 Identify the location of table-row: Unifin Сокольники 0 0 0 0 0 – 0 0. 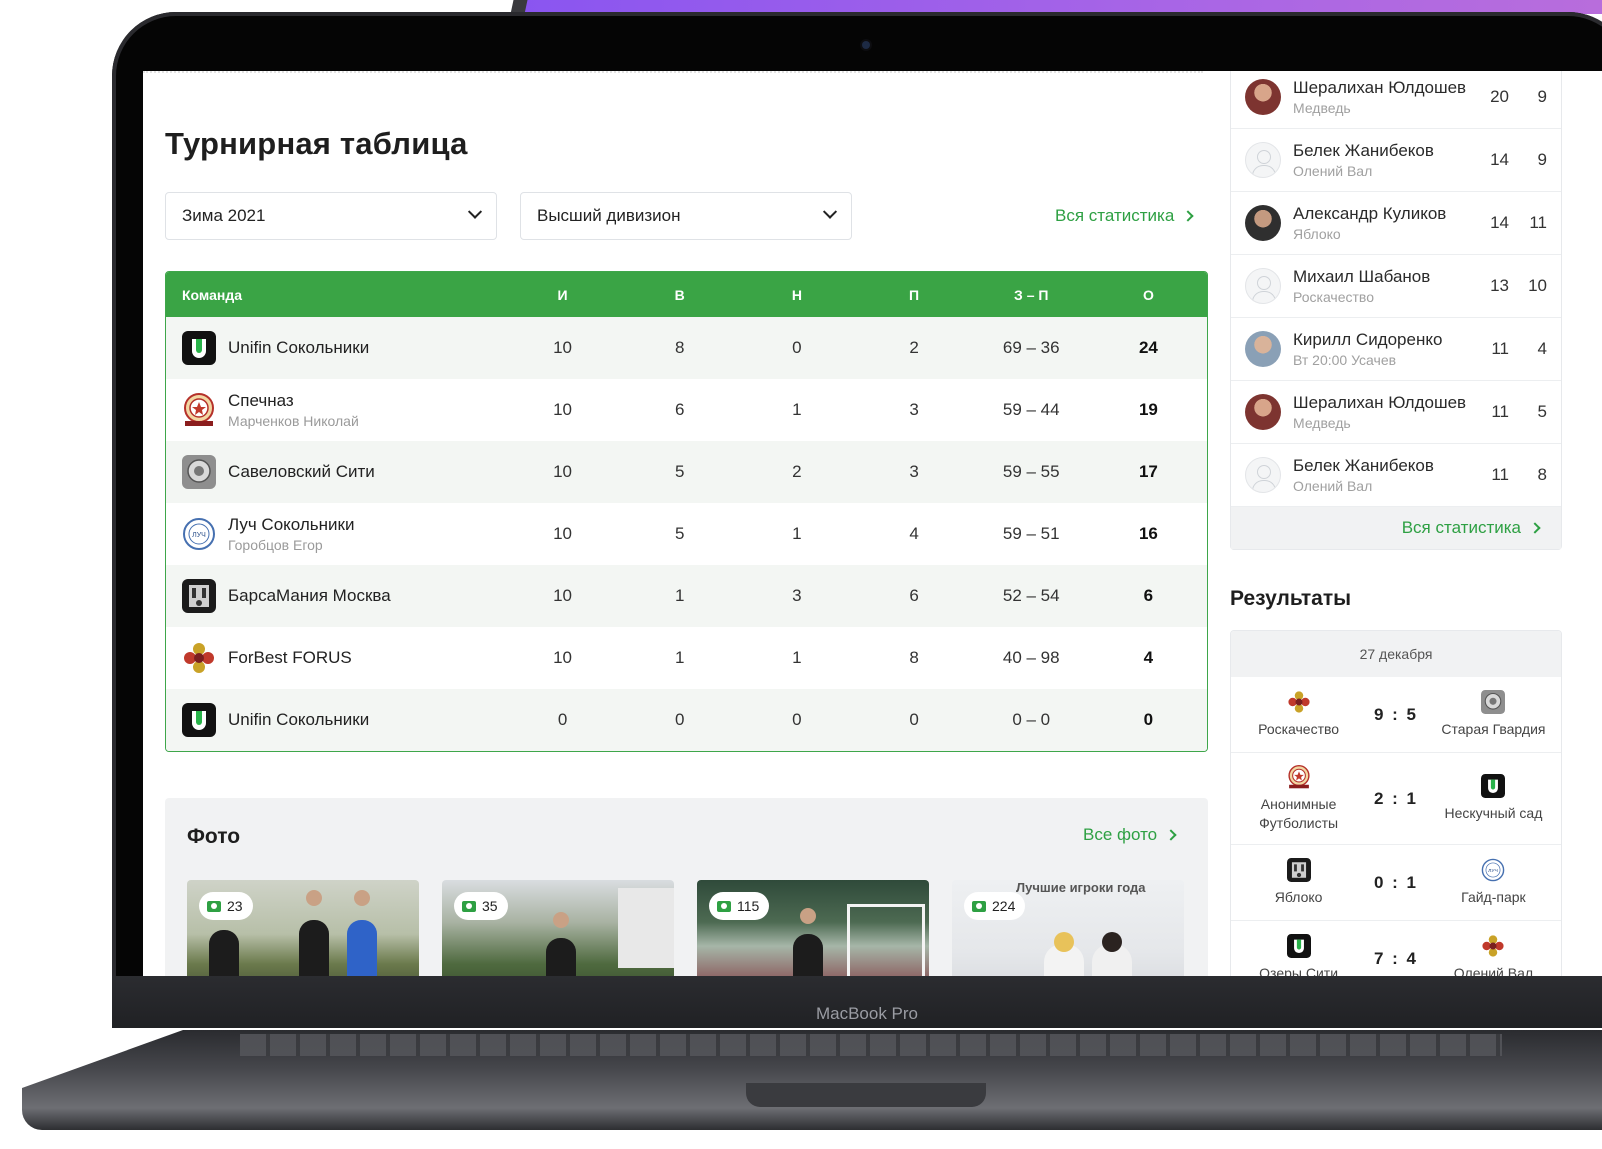
(686, 720).